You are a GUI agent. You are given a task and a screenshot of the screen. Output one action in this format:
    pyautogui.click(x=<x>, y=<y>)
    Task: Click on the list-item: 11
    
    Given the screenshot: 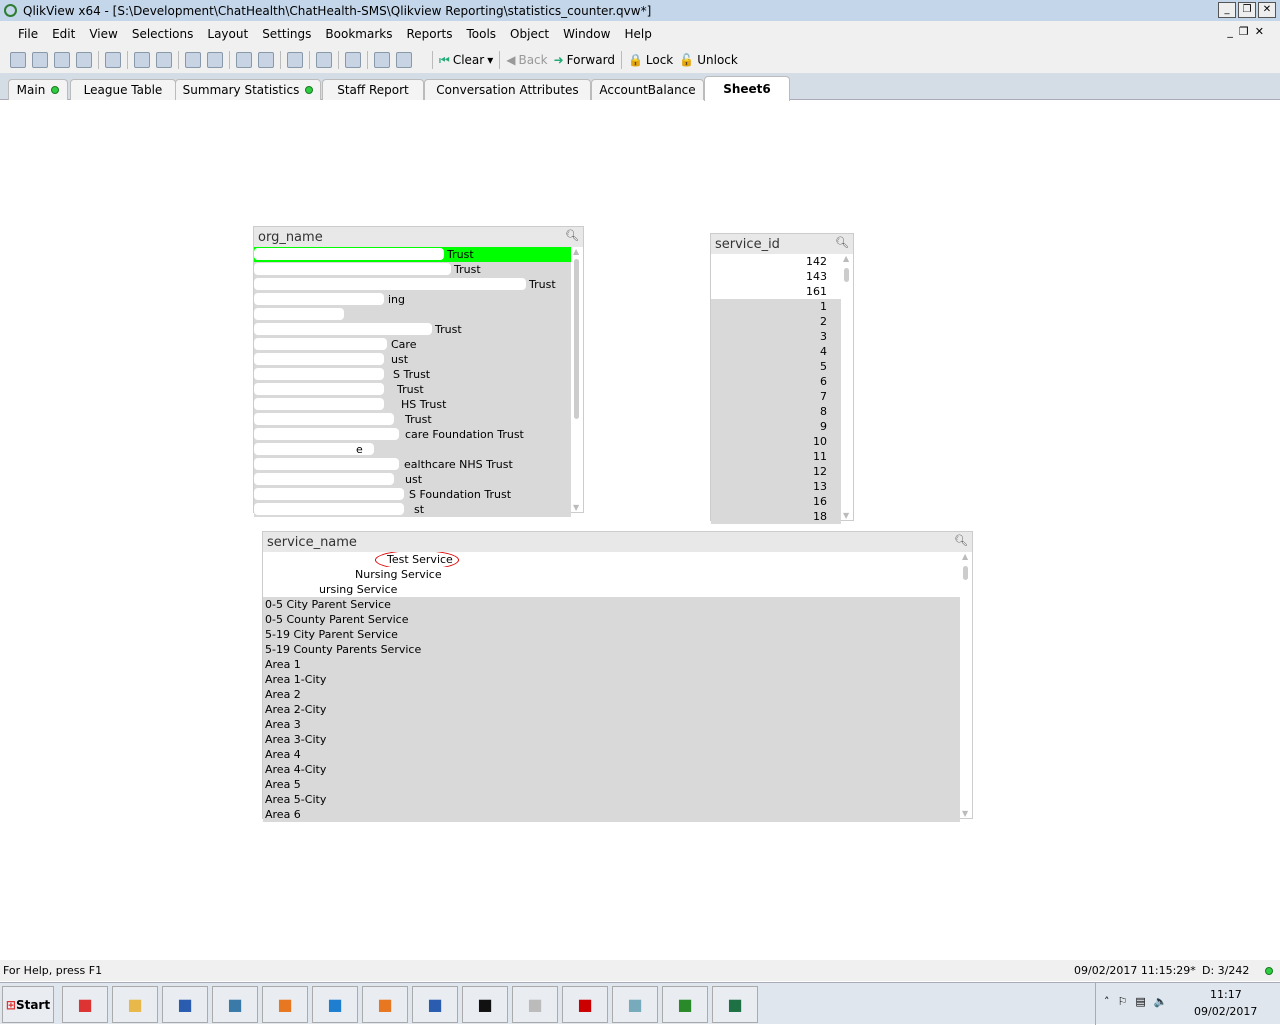 What is the action you would take?
    pyautogui.click(x=776, y=456)
    